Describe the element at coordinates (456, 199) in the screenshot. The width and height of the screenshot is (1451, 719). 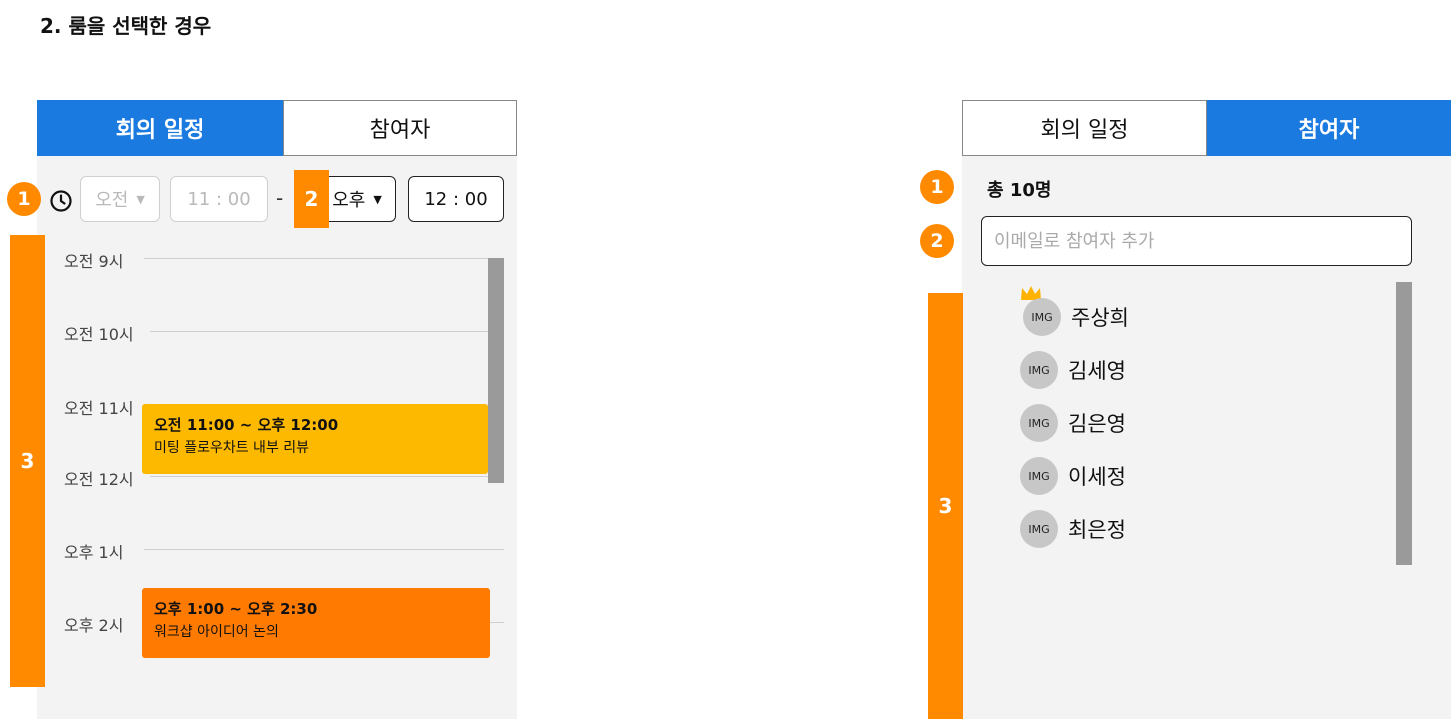
I see `end-time-input: 12 : 00` at that location.